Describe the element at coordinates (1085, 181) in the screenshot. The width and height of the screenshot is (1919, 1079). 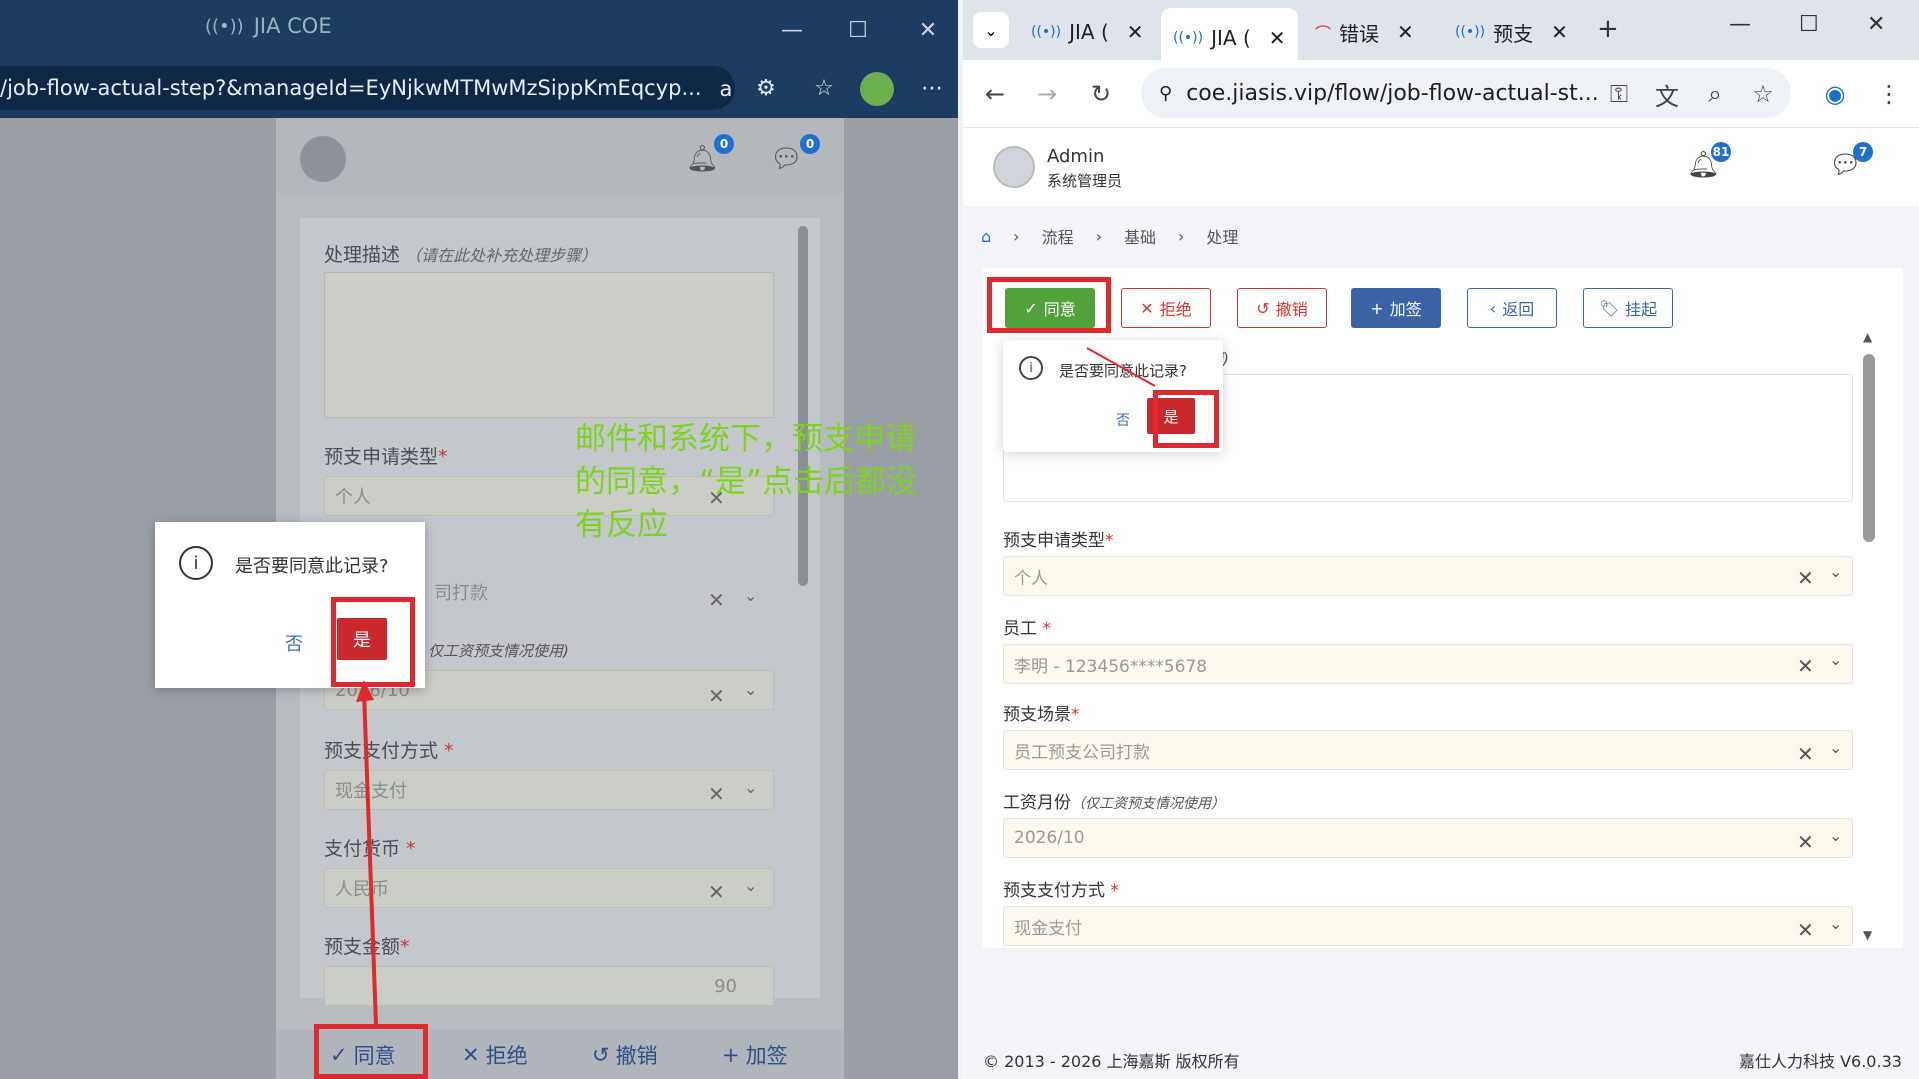
I see `user-role: 系统管理员` at that location.